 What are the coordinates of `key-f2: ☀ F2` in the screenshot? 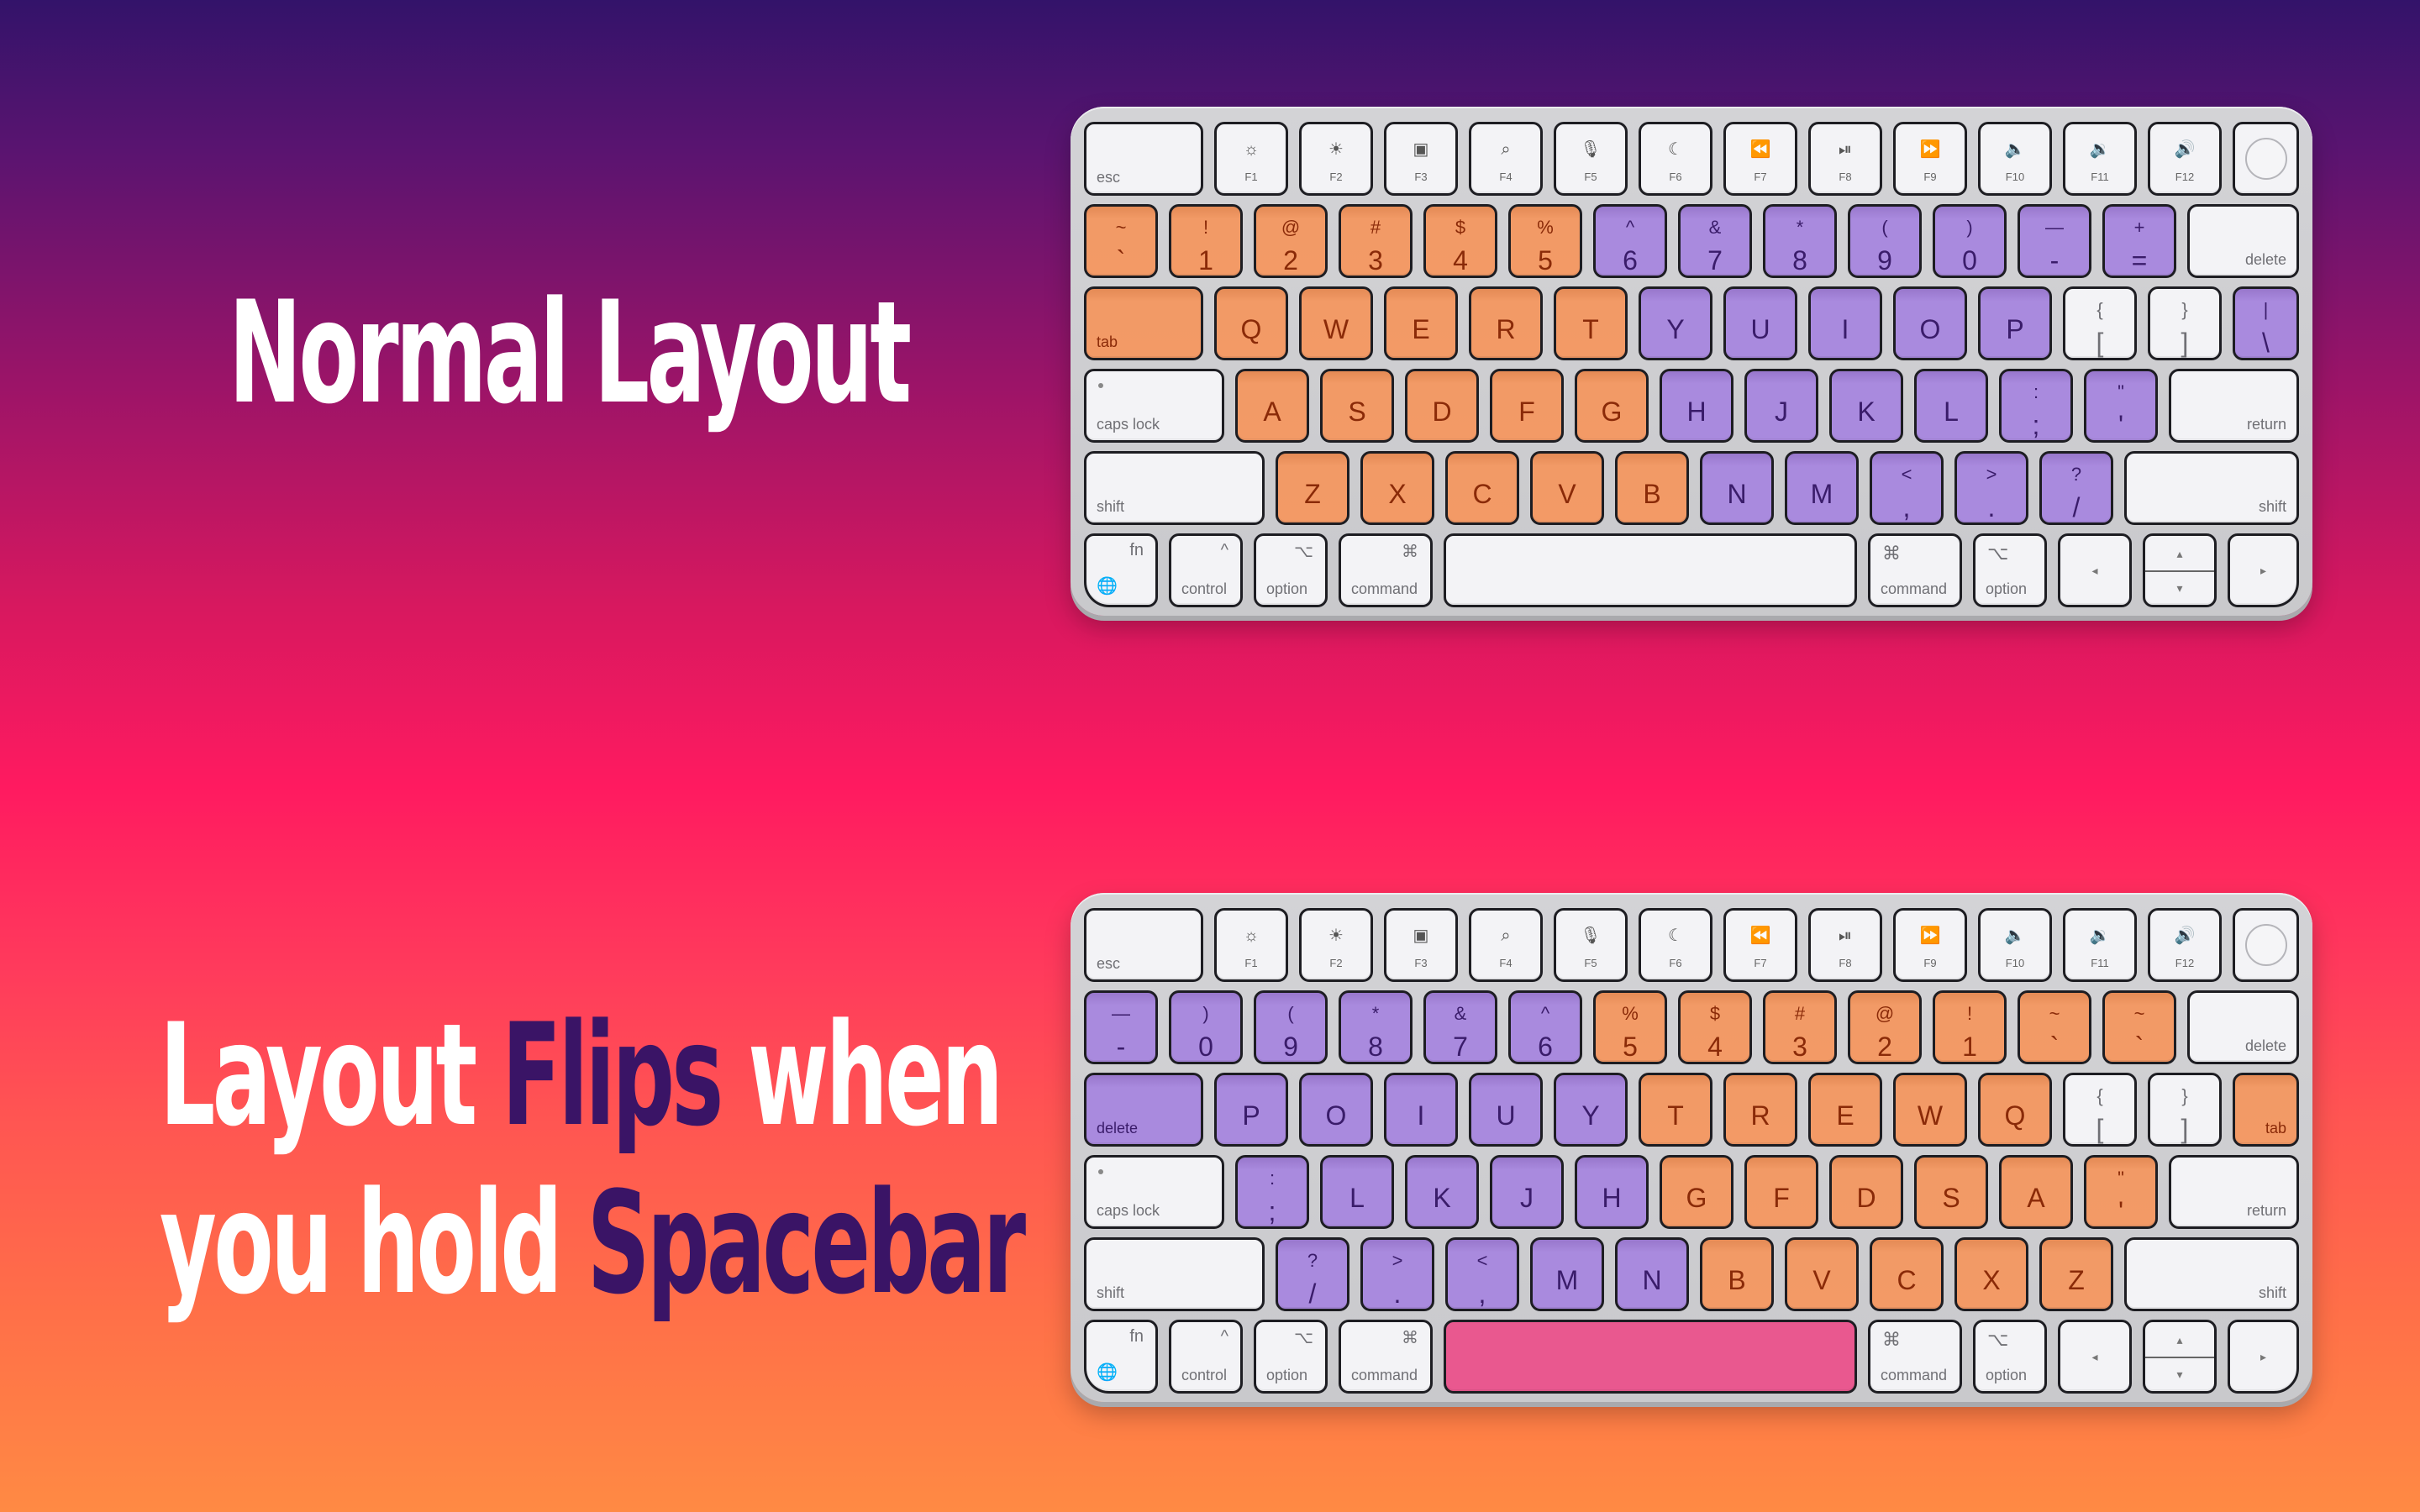 It's located at (1336, 945).